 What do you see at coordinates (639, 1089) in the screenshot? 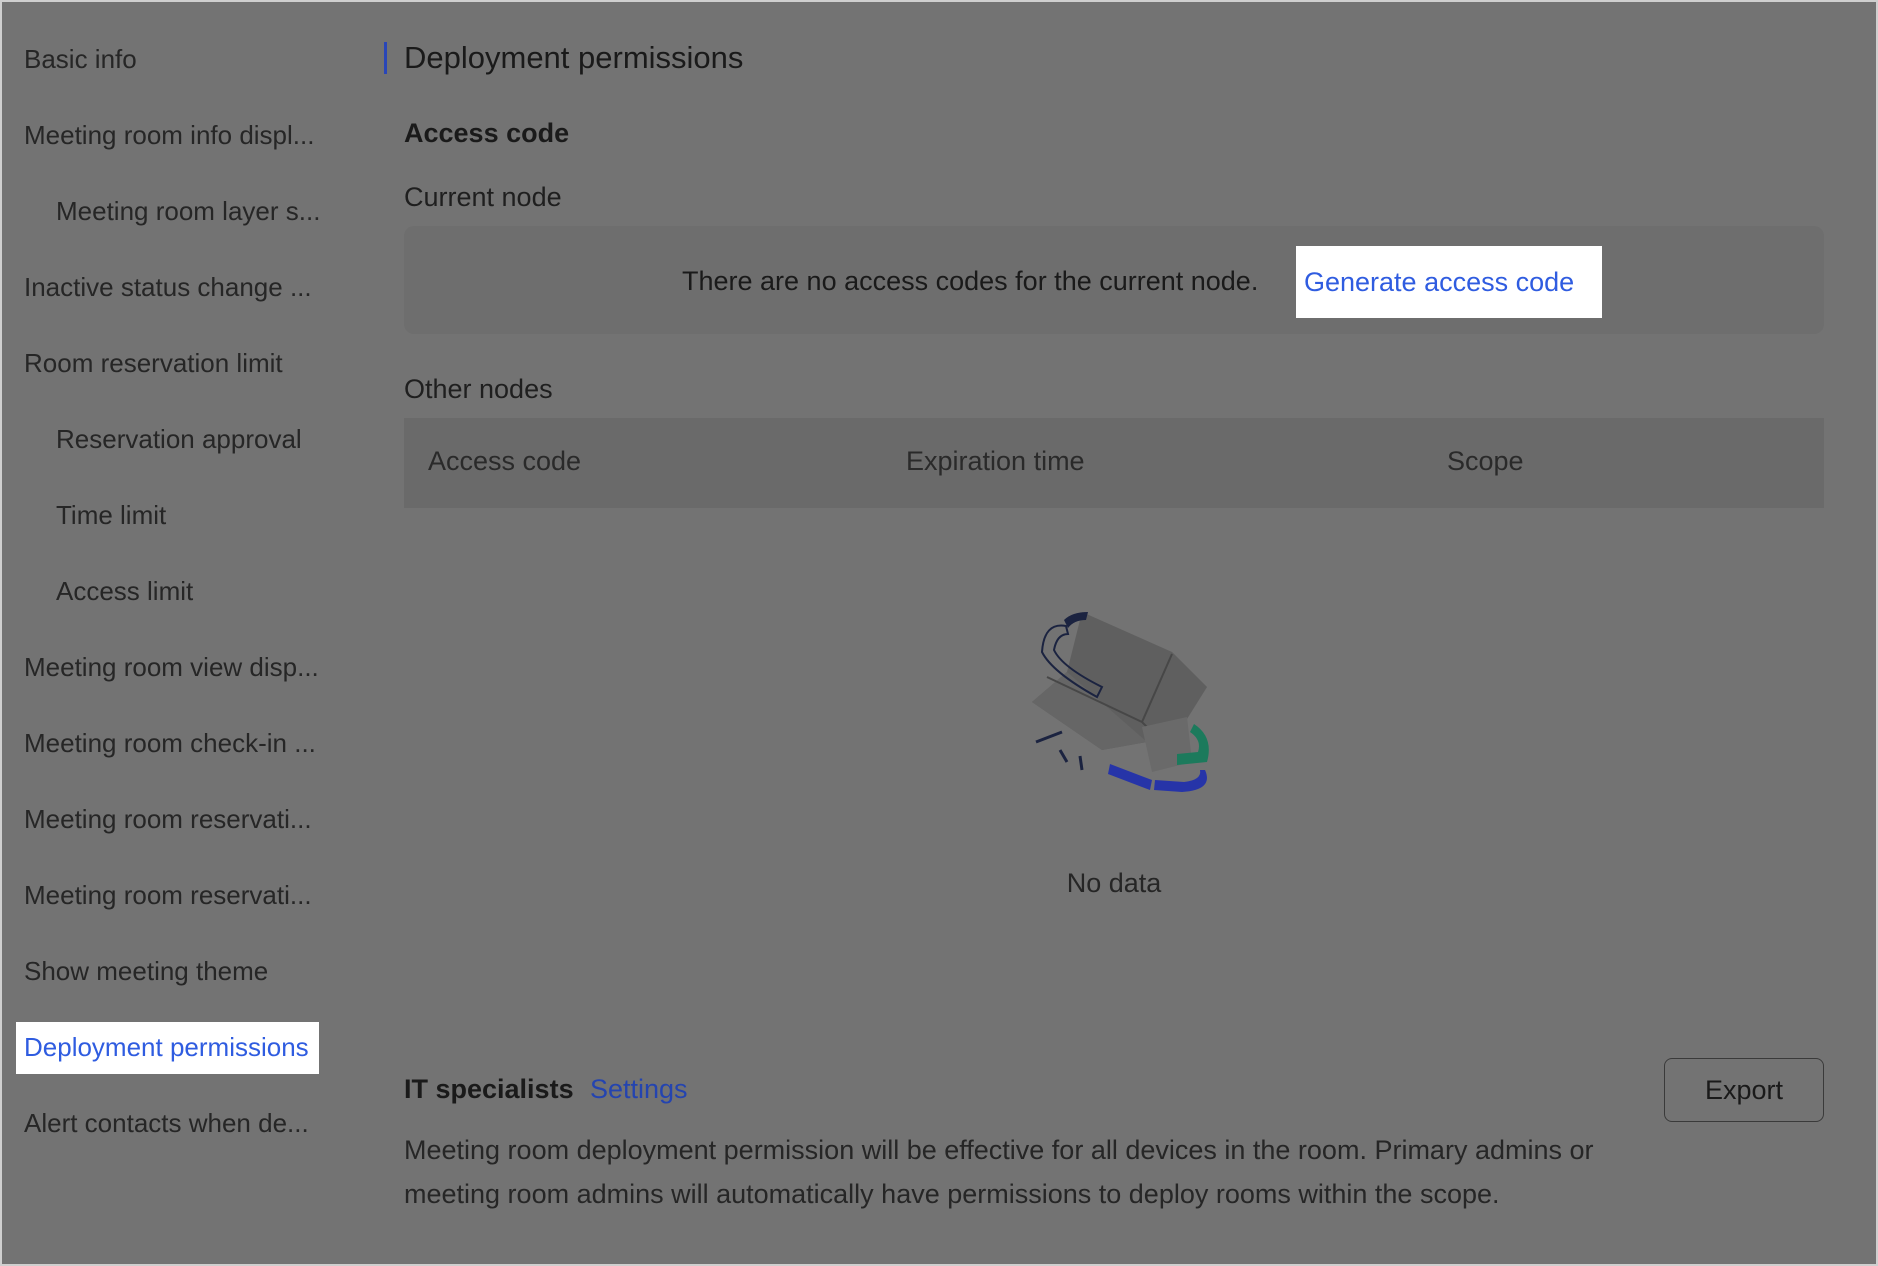
I see `it-specialists-settings-link: Settings` at bounding box center [639, 1089].